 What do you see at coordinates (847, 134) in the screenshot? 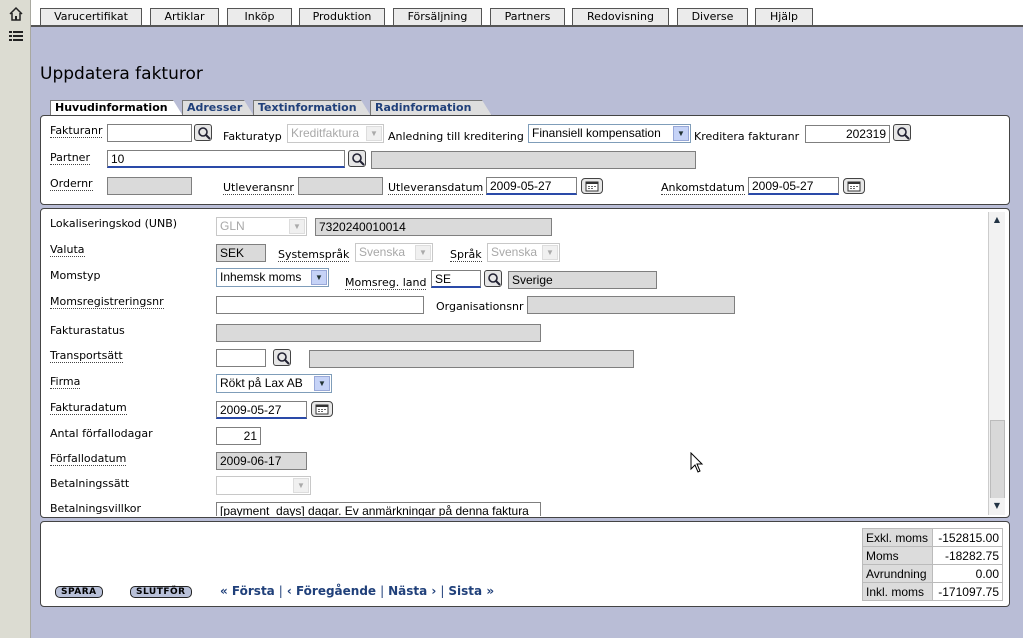
I see `kreditera-input: 202319` at bounding box center [847, 134].